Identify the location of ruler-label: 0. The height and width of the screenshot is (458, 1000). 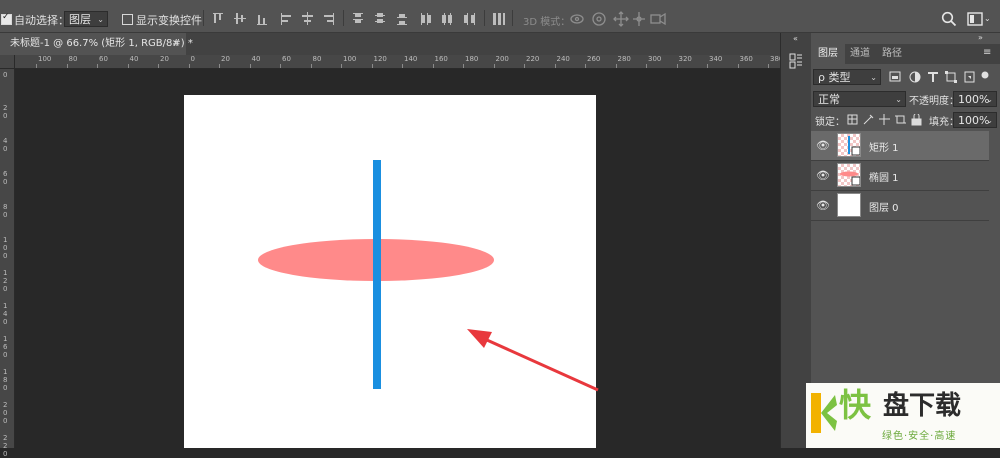
(5, 75).